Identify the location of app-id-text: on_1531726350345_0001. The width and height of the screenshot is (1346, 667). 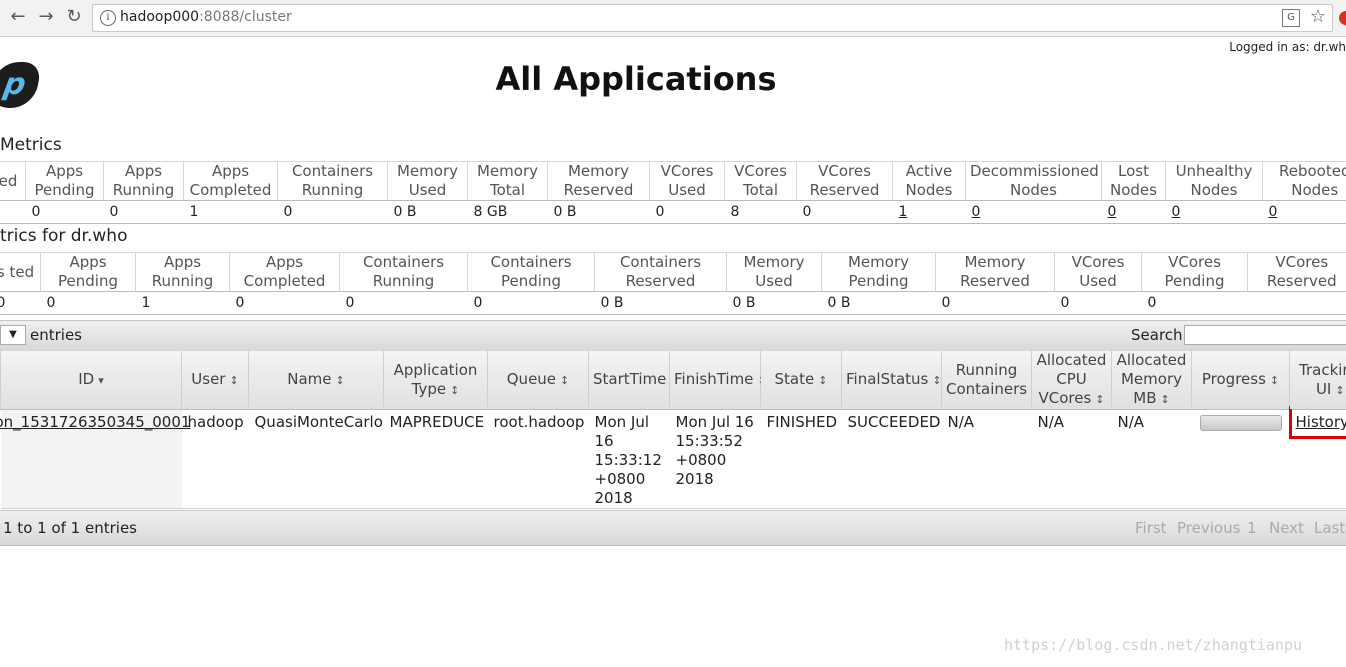
(95, 422).